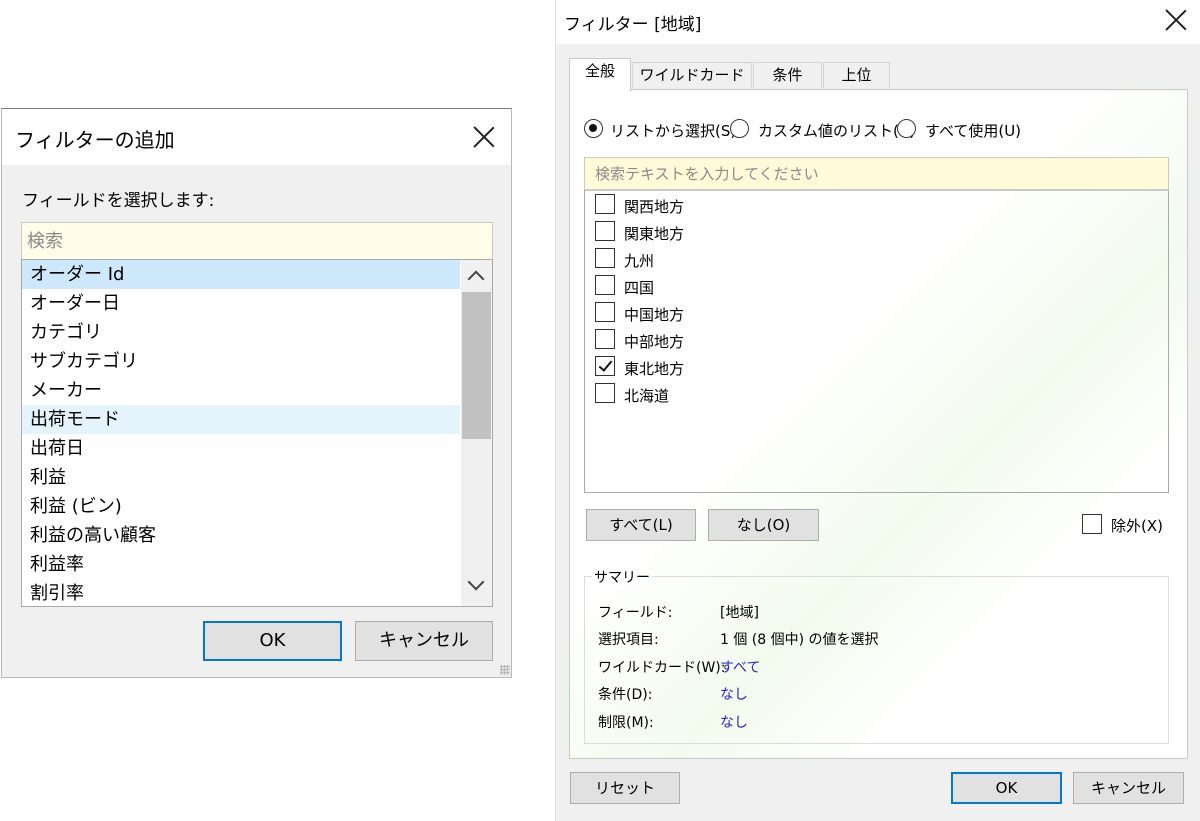  Describe the element at coordinates (628, 640) in the screenshot. I see `summary-selection-key: 選択項目:` at that location.